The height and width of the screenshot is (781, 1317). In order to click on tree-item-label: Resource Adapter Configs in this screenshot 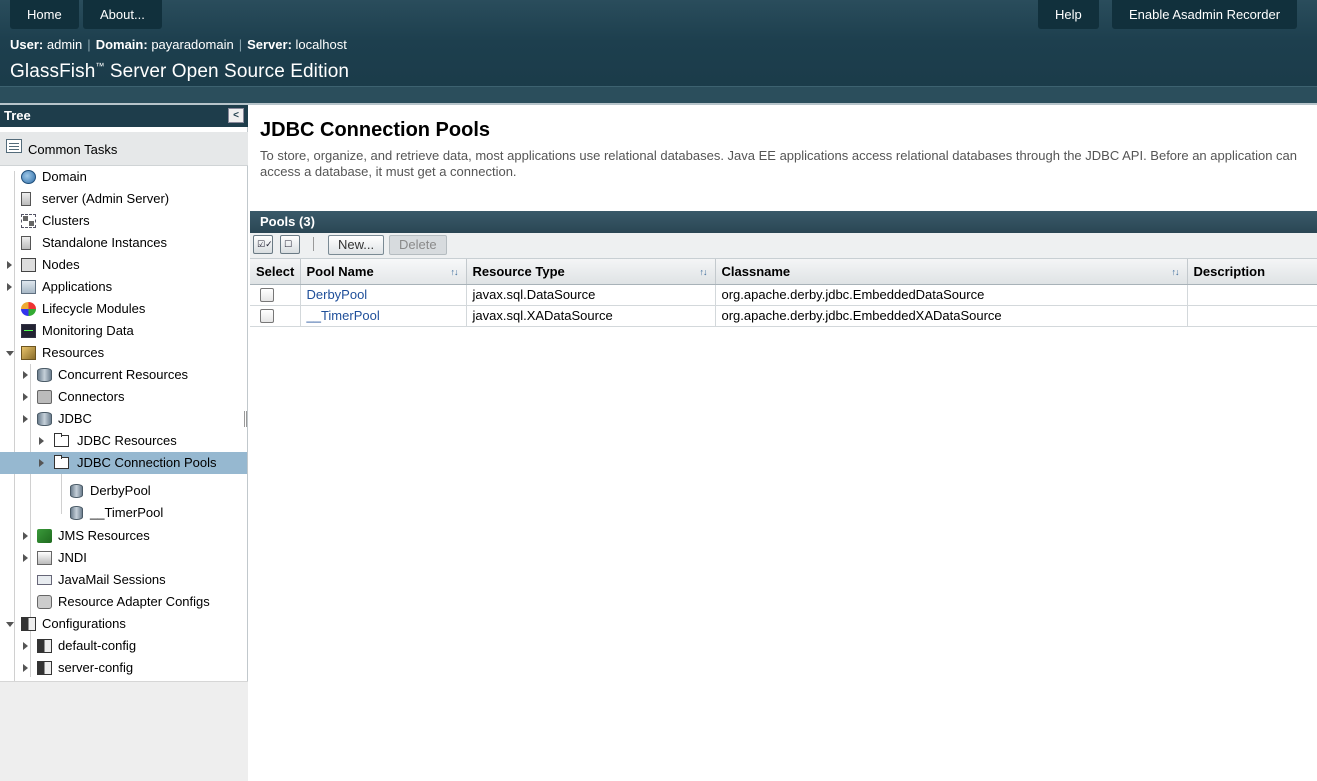, I will do `click(134, 601)`.